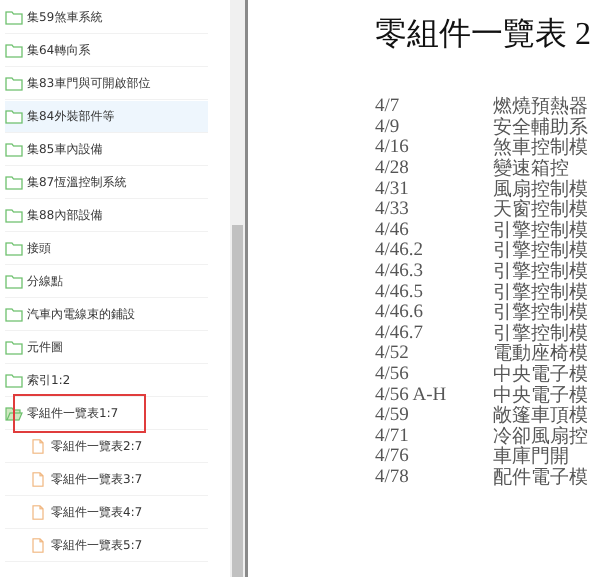 The height and width of the screenshot is (577, 597). Describe the element at coordinates (399, 333) in the screenshot. I see `part-code: 4/46.7` at that location.